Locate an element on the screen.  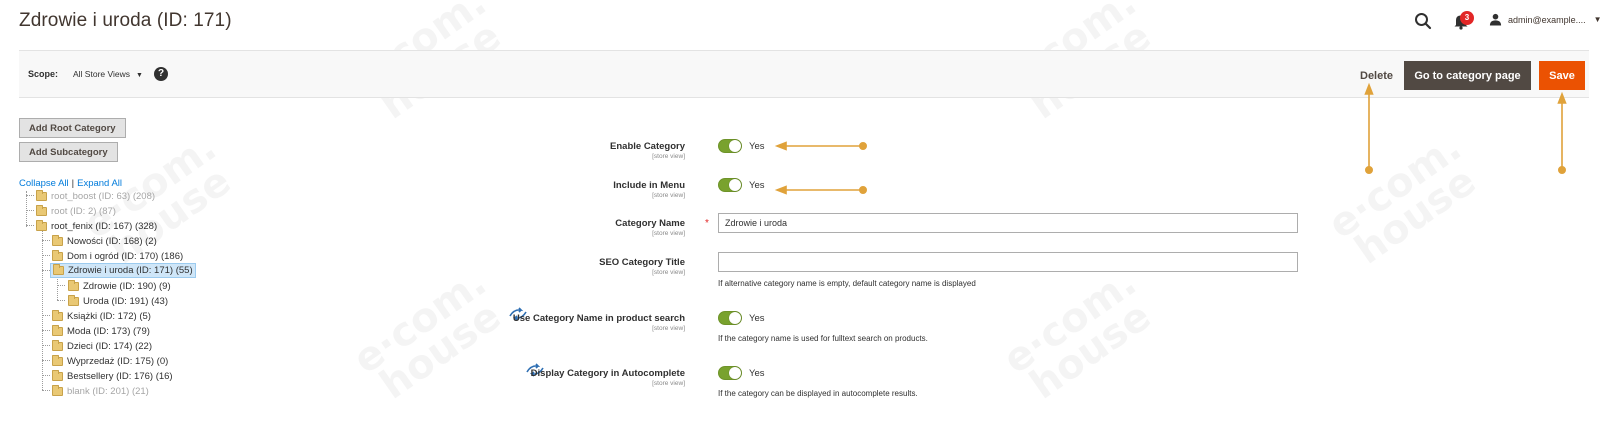
tree-item-label: root_fenix (ID: 167) (328) is located at coordinates (104, 226).